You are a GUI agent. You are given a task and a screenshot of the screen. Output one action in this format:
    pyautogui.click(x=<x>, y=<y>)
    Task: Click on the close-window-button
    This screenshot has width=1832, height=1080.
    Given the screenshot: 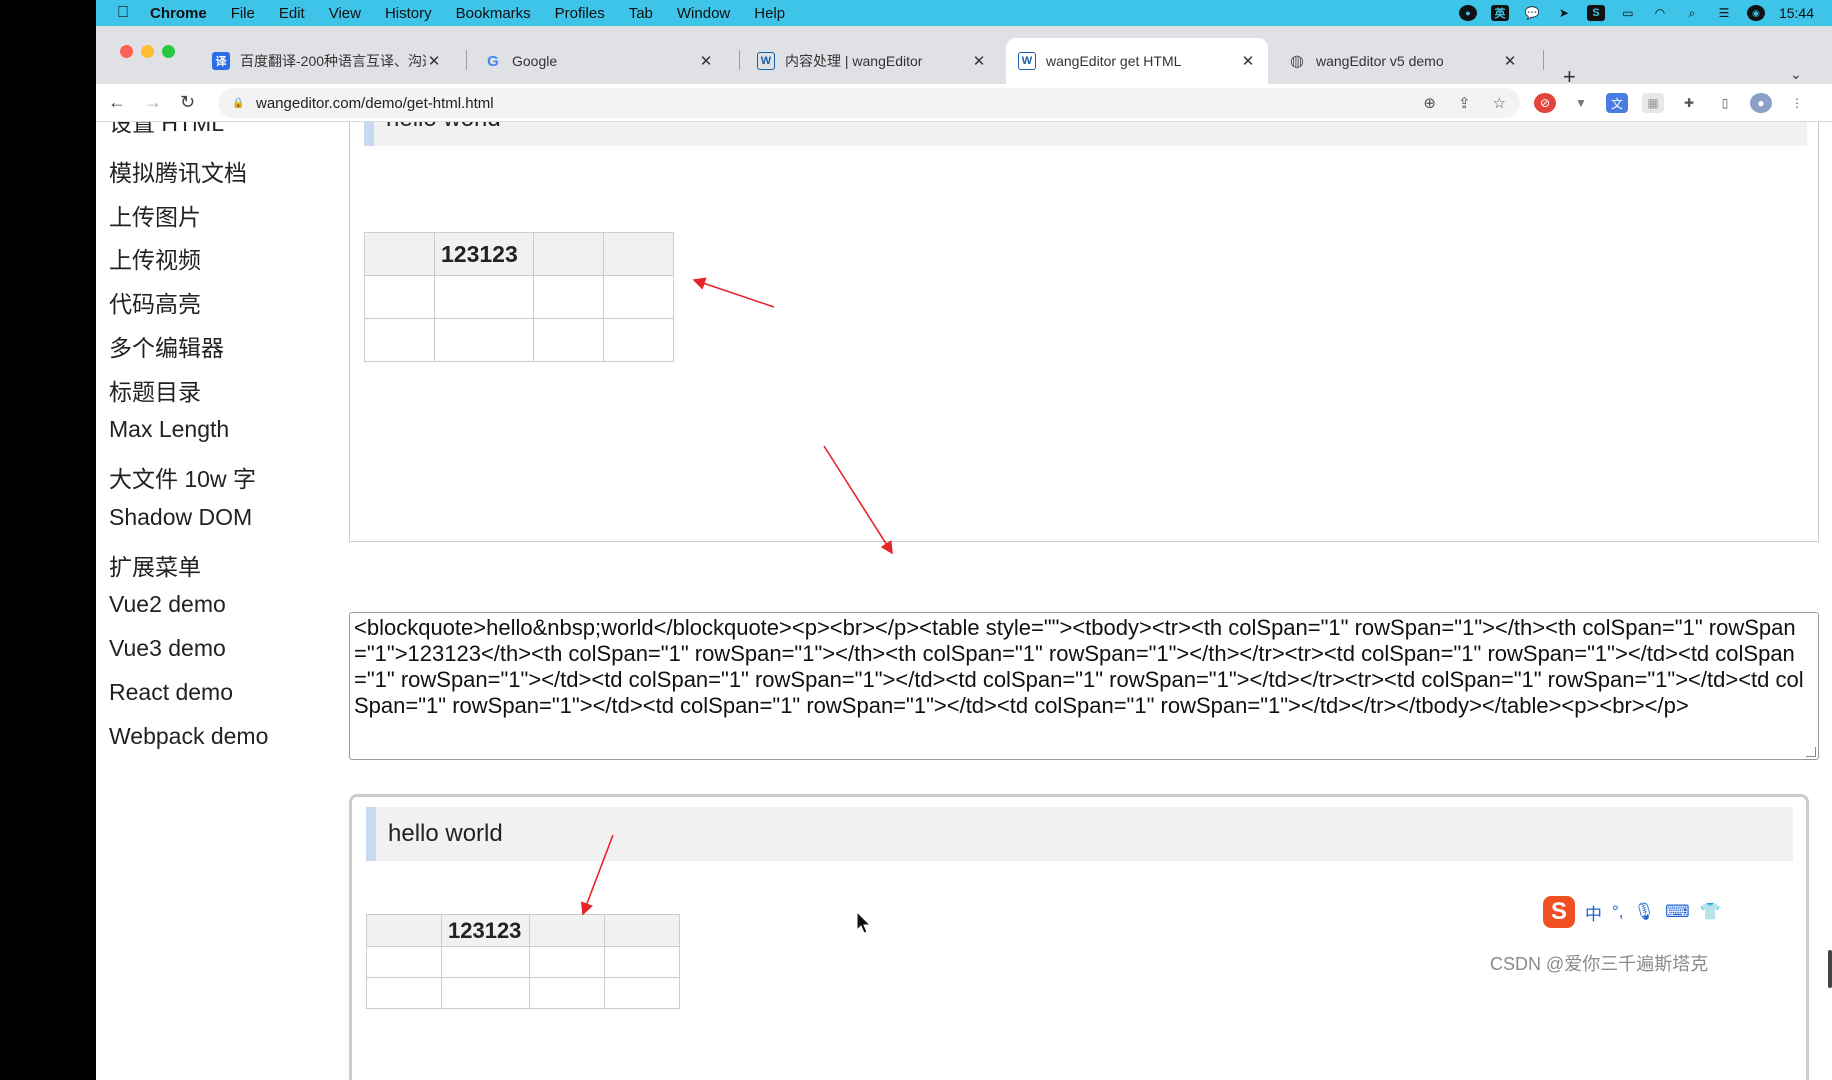 What is the action you would take?
    pyautogui.click(x=126, y=51)
    